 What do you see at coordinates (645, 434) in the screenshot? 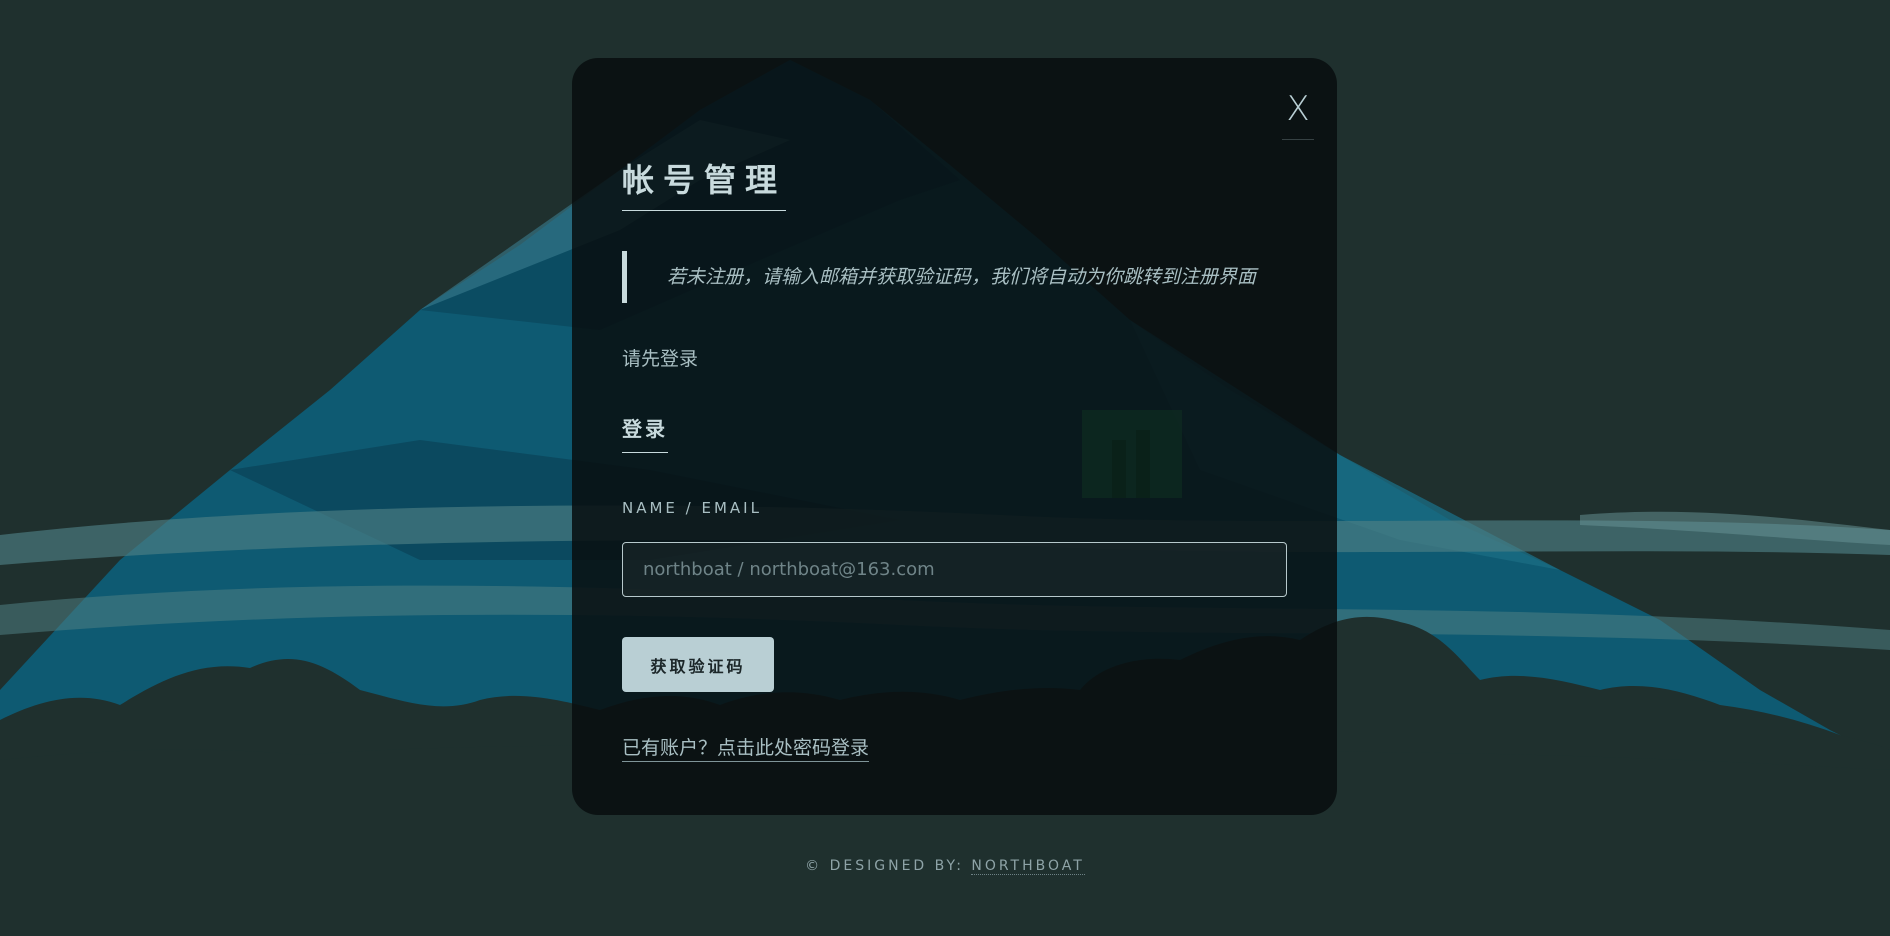
I see `login-section-title: 登录` at bounding box center [645, 434].